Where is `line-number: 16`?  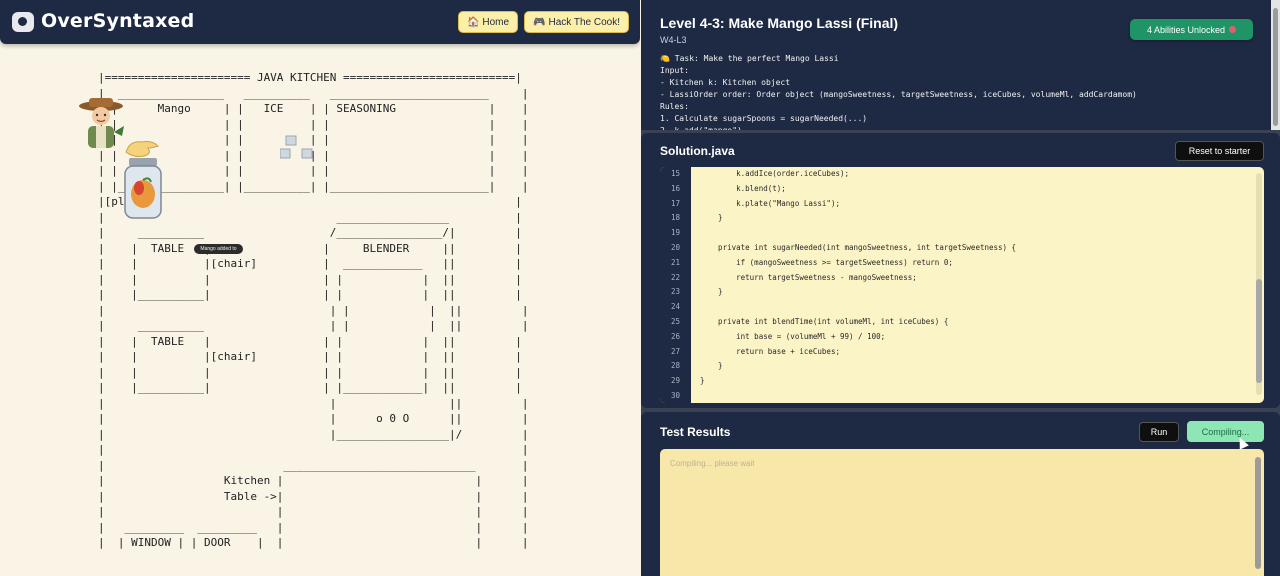 line-number: 16 is located at coordinates (675, 188).